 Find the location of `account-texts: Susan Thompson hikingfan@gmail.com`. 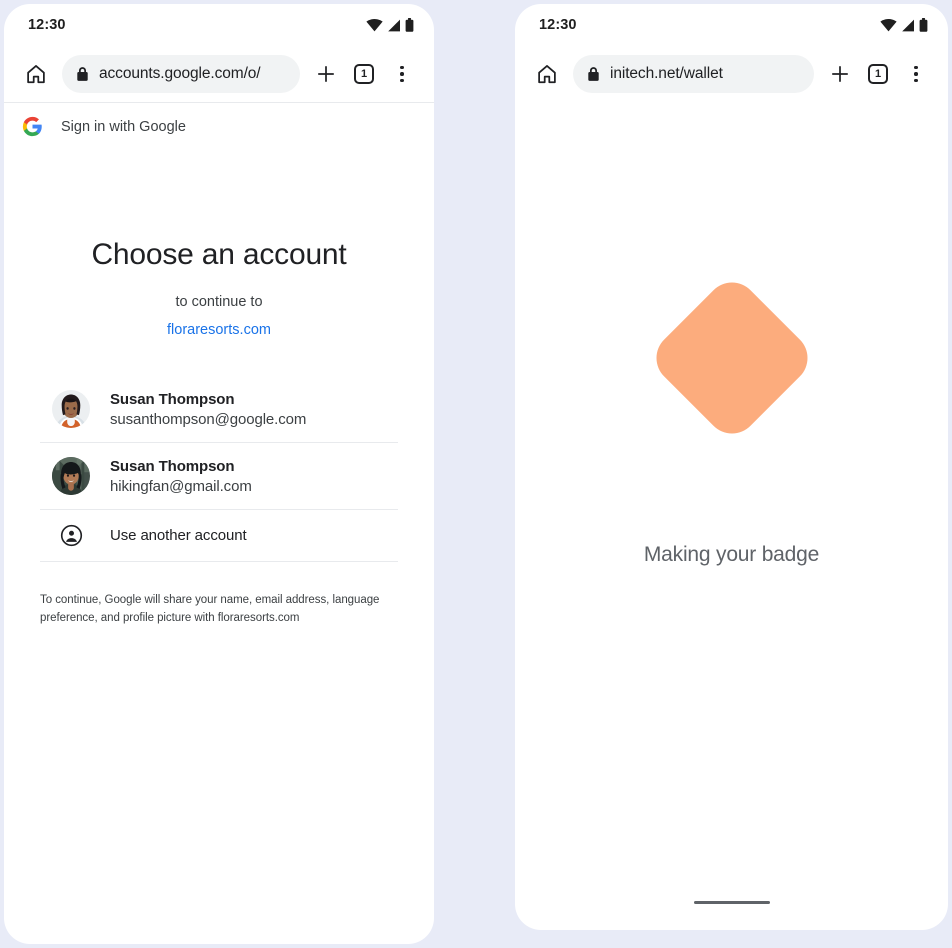

account-texts: Susan Thompson hikingfan@gmail.com is located at coordinates (181, 476).